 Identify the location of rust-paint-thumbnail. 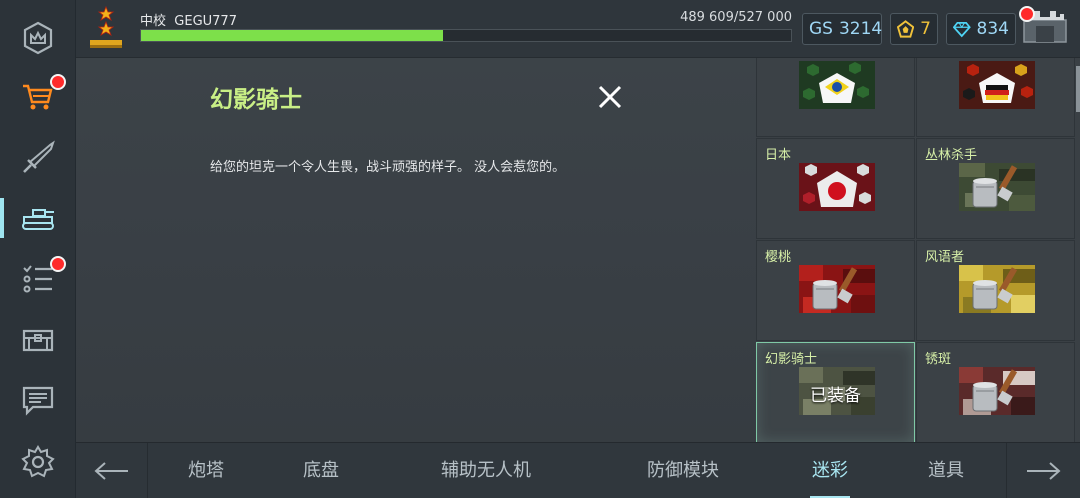
(997, 391).